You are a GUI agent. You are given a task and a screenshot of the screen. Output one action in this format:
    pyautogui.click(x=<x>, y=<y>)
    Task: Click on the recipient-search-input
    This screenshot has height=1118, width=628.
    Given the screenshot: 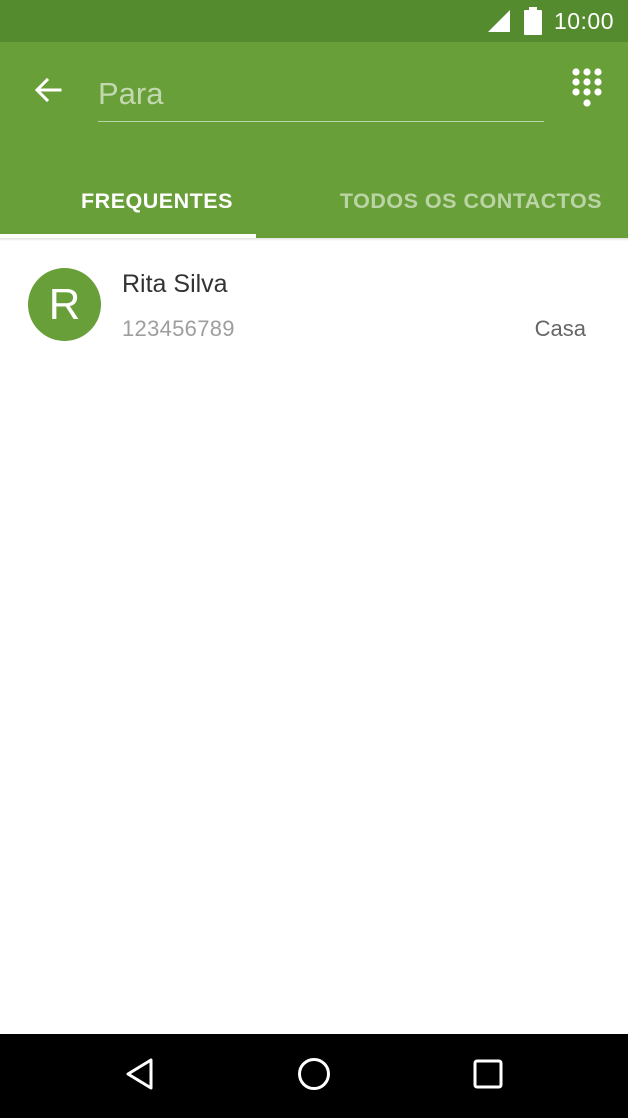 What is the action you would take?
    pyautogui.click(x=321, y=94)
    